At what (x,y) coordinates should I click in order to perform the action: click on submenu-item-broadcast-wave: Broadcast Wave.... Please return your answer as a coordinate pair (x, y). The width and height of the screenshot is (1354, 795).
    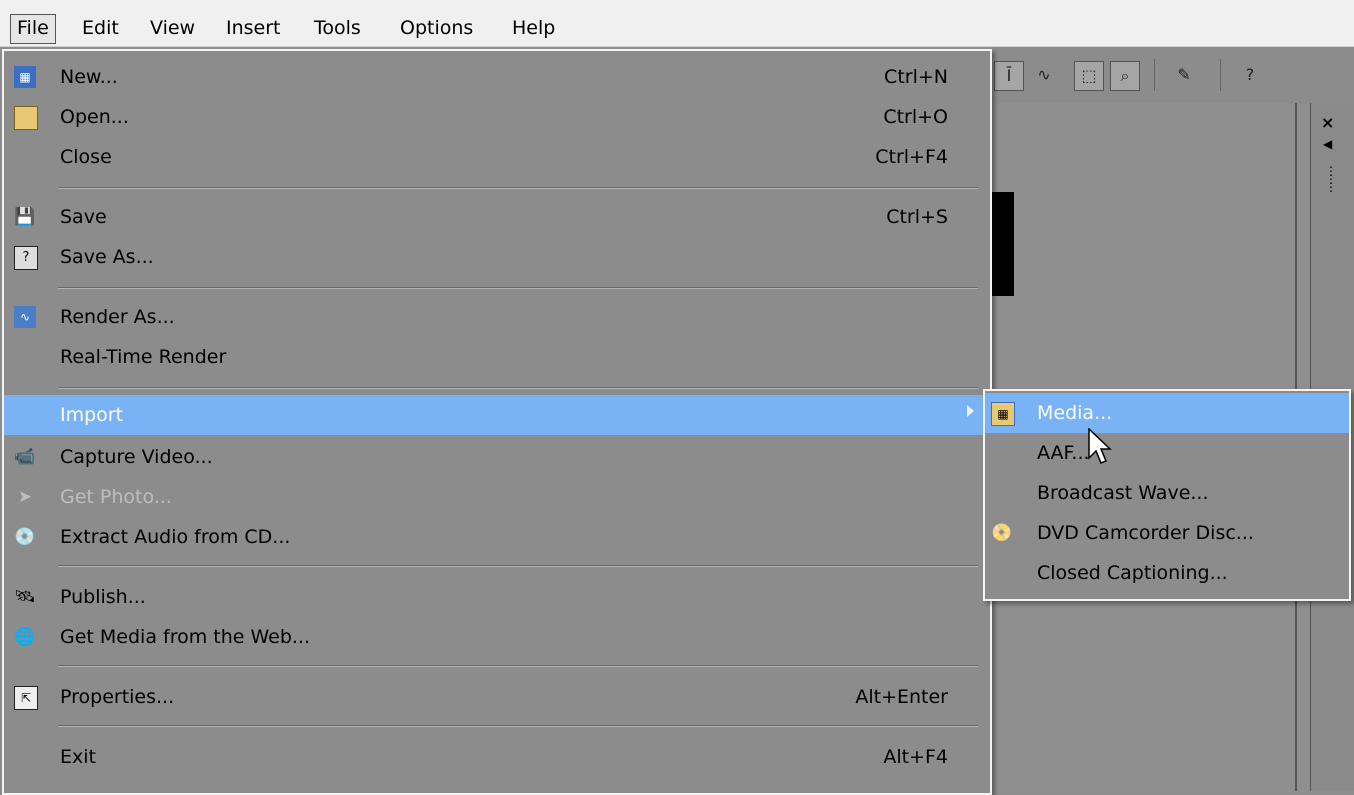
    Looking at the image, I should click on (1167, 493).